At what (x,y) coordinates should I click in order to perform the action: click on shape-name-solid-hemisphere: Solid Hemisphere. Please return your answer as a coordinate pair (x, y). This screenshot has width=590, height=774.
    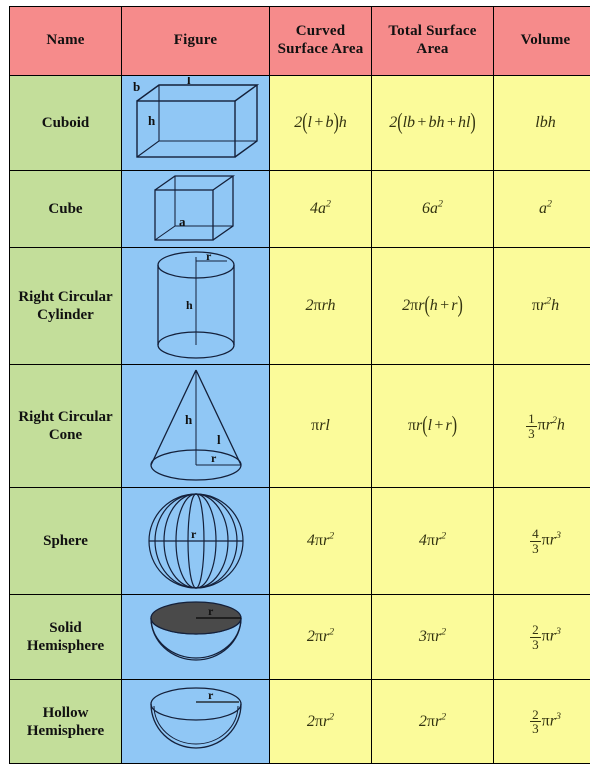
    Looking at the image, I should click on (66, 637).